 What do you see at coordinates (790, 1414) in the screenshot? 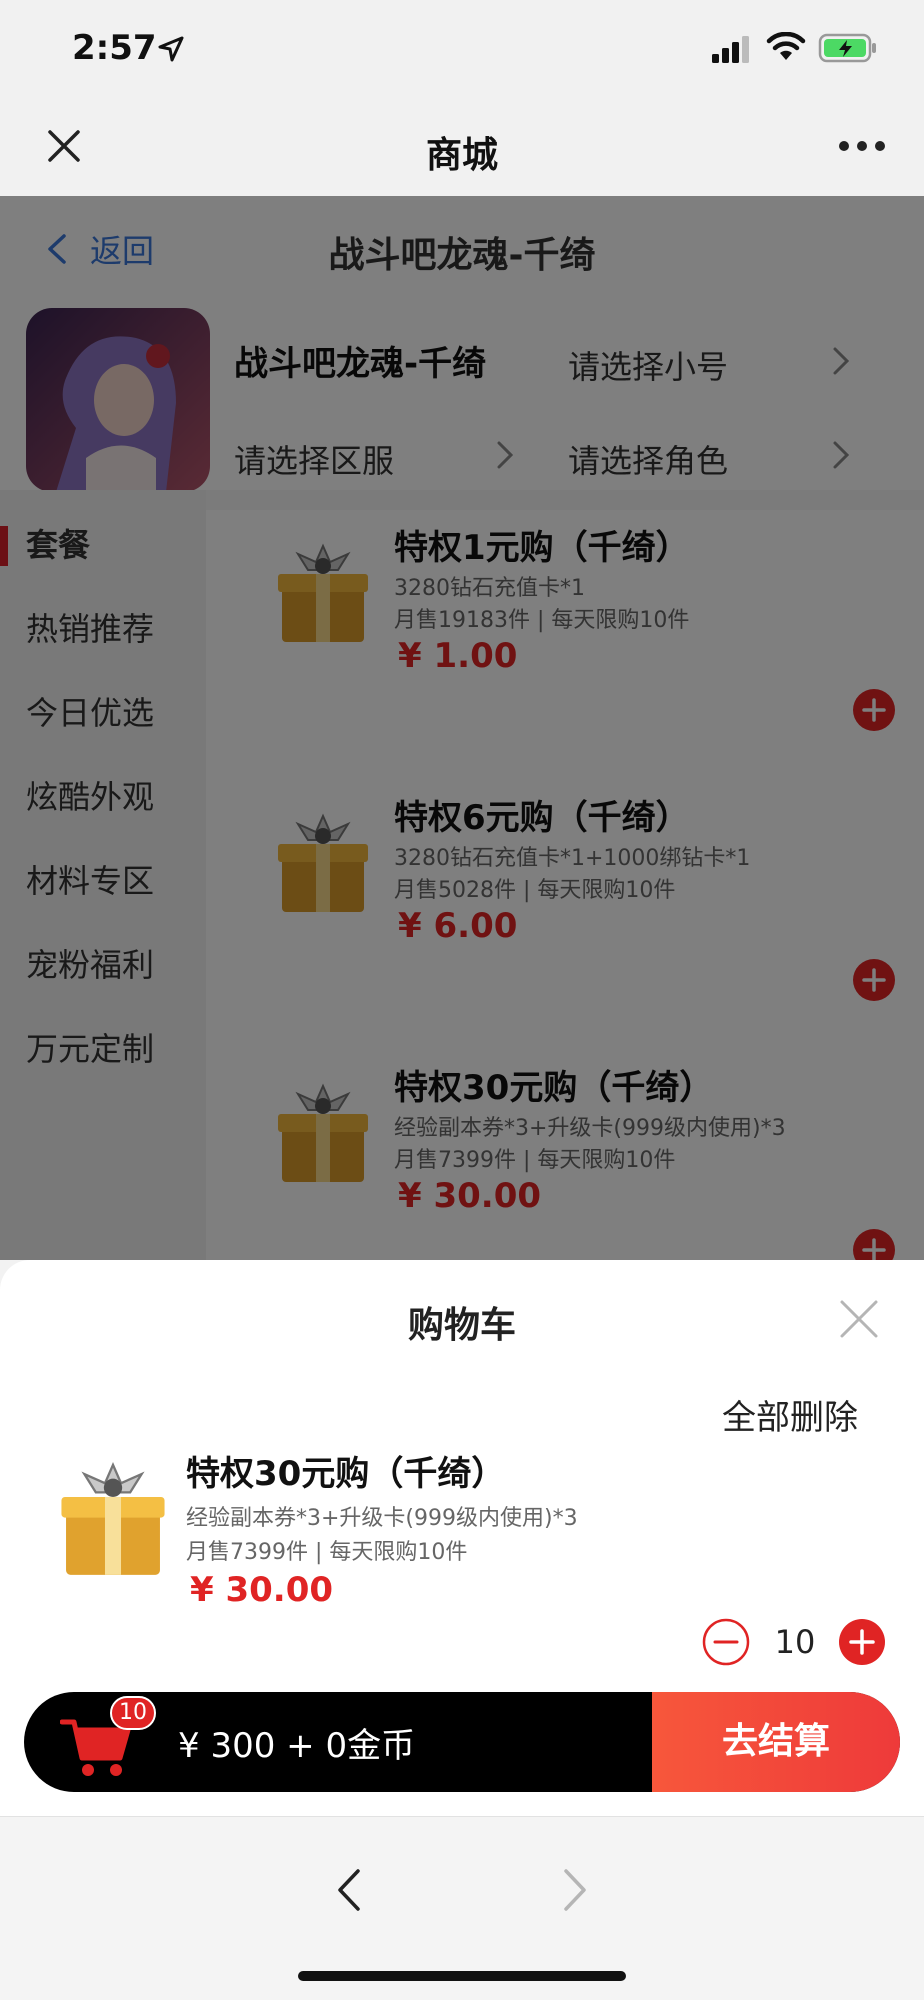
I see `delete-all-button: 全部删除` at bounding box center [790, 1414].